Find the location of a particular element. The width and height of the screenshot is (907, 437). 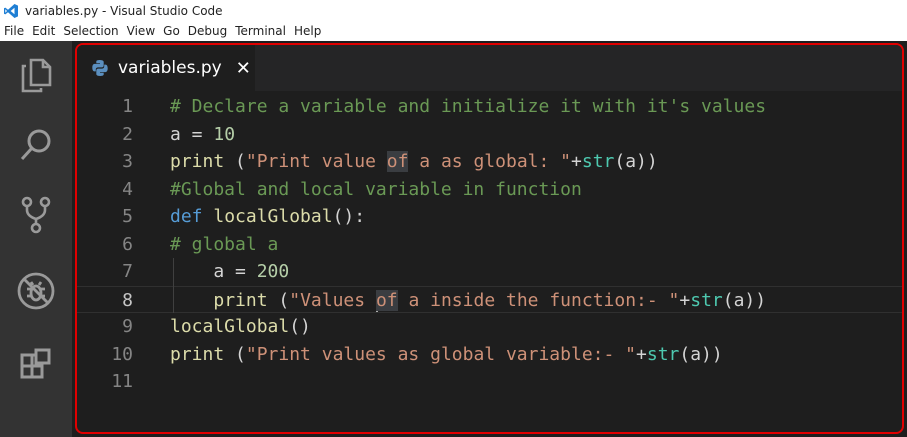

code-token: 10 is located at coordinates (224, 134).